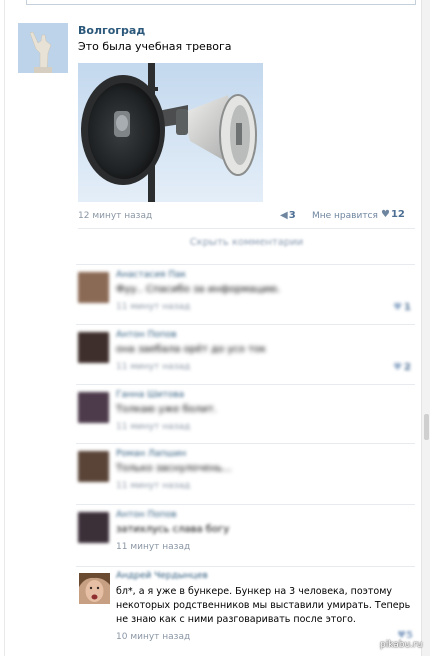  I want to click on share-button: ◀3, so click(288, 215).